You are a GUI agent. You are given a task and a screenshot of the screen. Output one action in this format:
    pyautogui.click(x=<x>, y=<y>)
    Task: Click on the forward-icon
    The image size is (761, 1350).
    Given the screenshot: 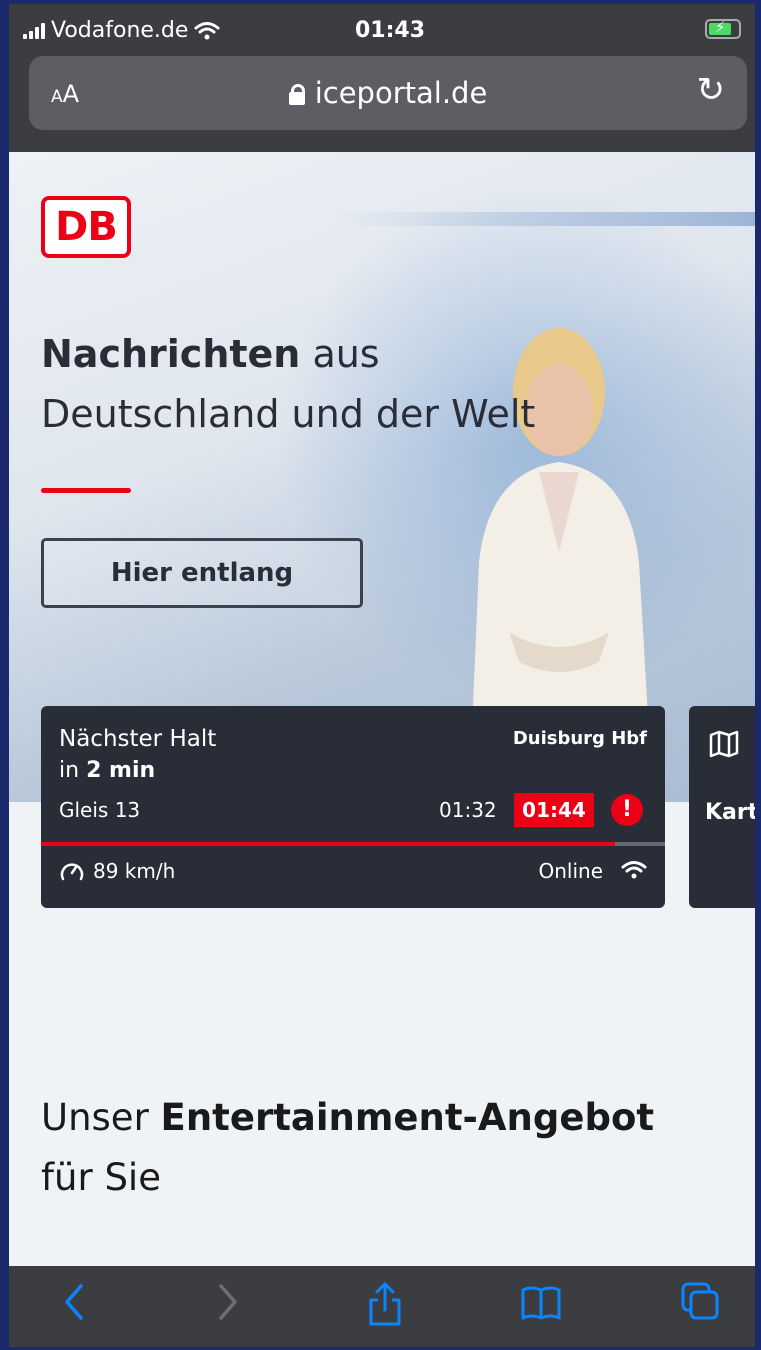 What is the action you would take?
    pyautogui.click(x=228, y=1302)
    